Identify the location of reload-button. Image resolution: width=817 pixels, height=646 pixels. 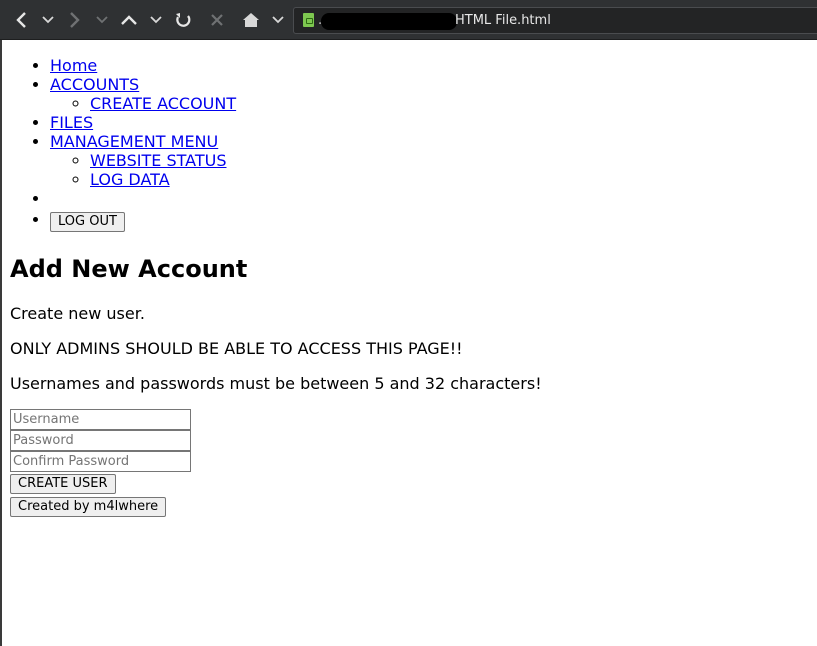
(183, 20).